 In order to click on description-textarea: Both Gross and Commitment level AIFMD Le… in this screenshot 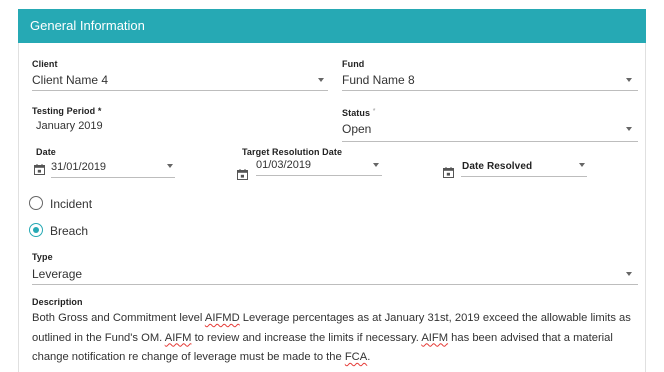, I will do `click(338, 338)`.